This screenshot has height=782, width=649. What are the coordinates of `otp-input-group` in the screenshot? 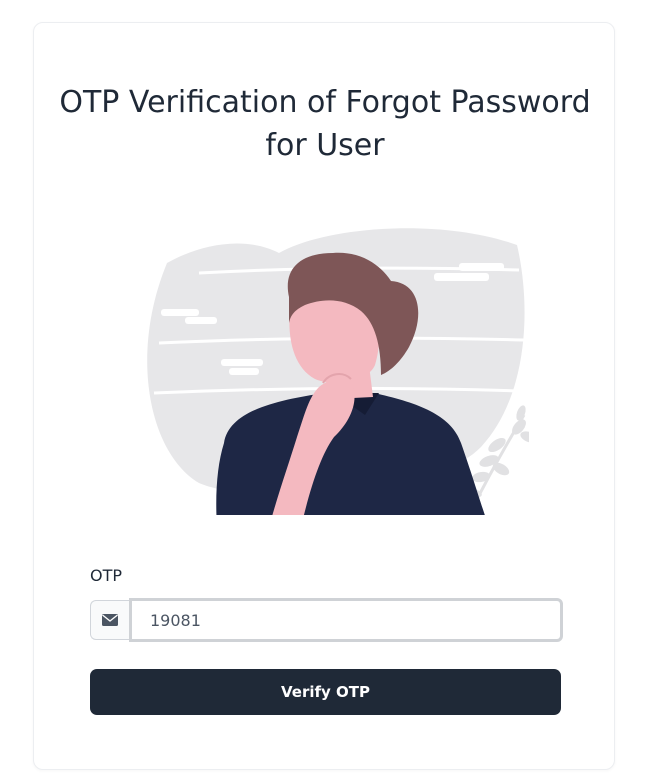 It's located at (326, 620).